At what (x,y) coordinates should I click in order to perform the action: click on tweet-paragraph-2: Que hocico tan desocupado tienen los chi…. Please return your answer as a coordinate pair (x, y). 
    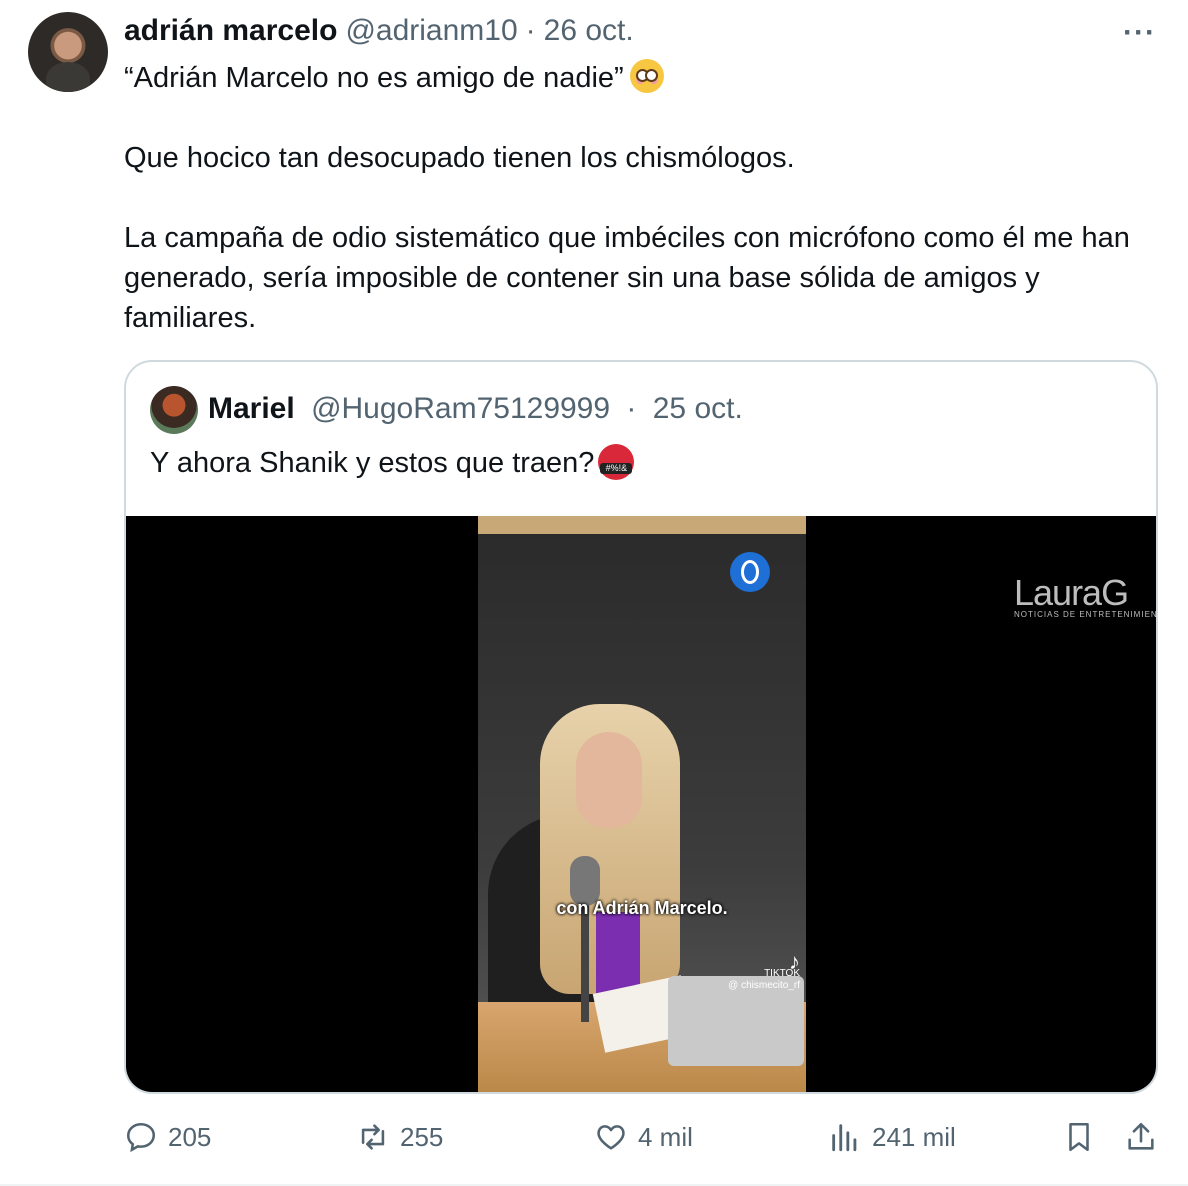
    Looking at the image, I should click on (459, 158).